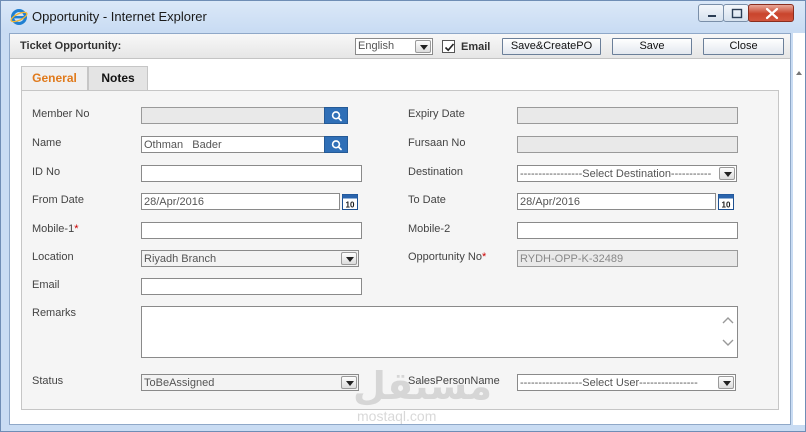  I want to click on tab-notes: Notes, so click(118, 78).